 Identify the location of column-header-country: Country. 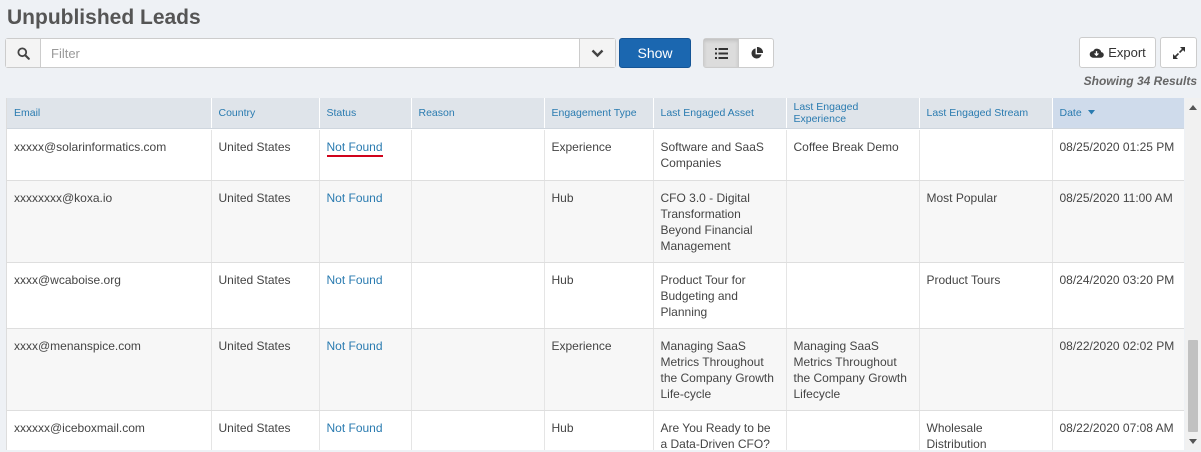
(265, 113).